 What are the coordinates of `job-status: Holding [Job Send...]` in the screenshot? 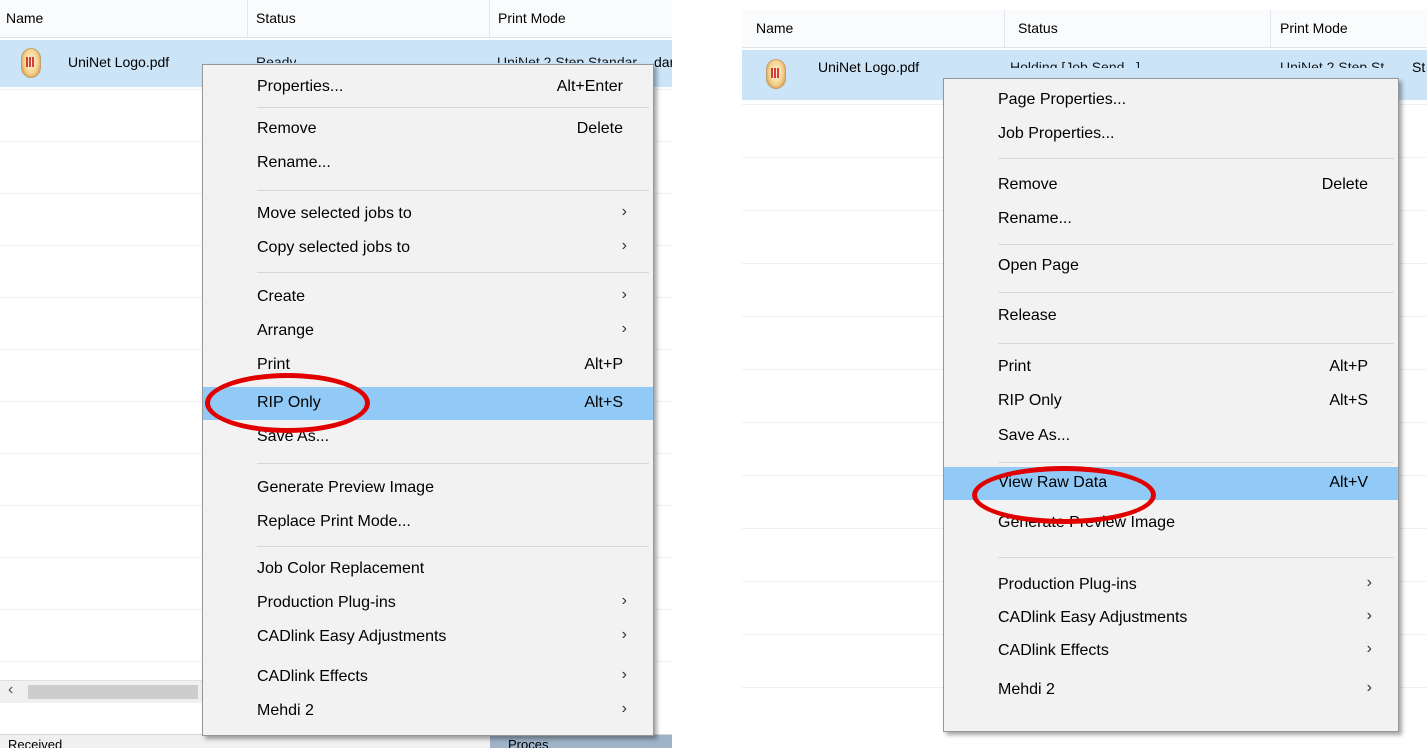 It's located at (1075, 63).